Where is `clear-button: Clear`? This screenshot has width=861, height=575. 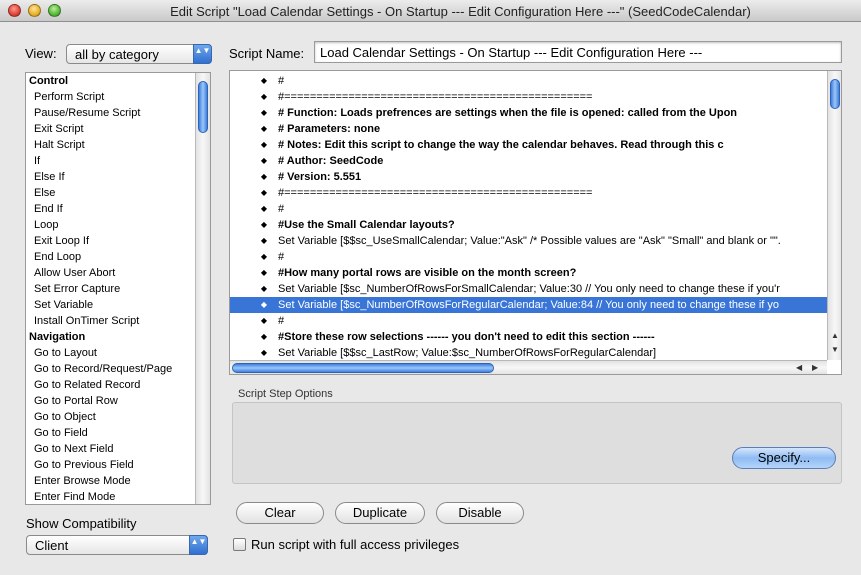
clear-button: Clear is located at coordinates (280, 513).